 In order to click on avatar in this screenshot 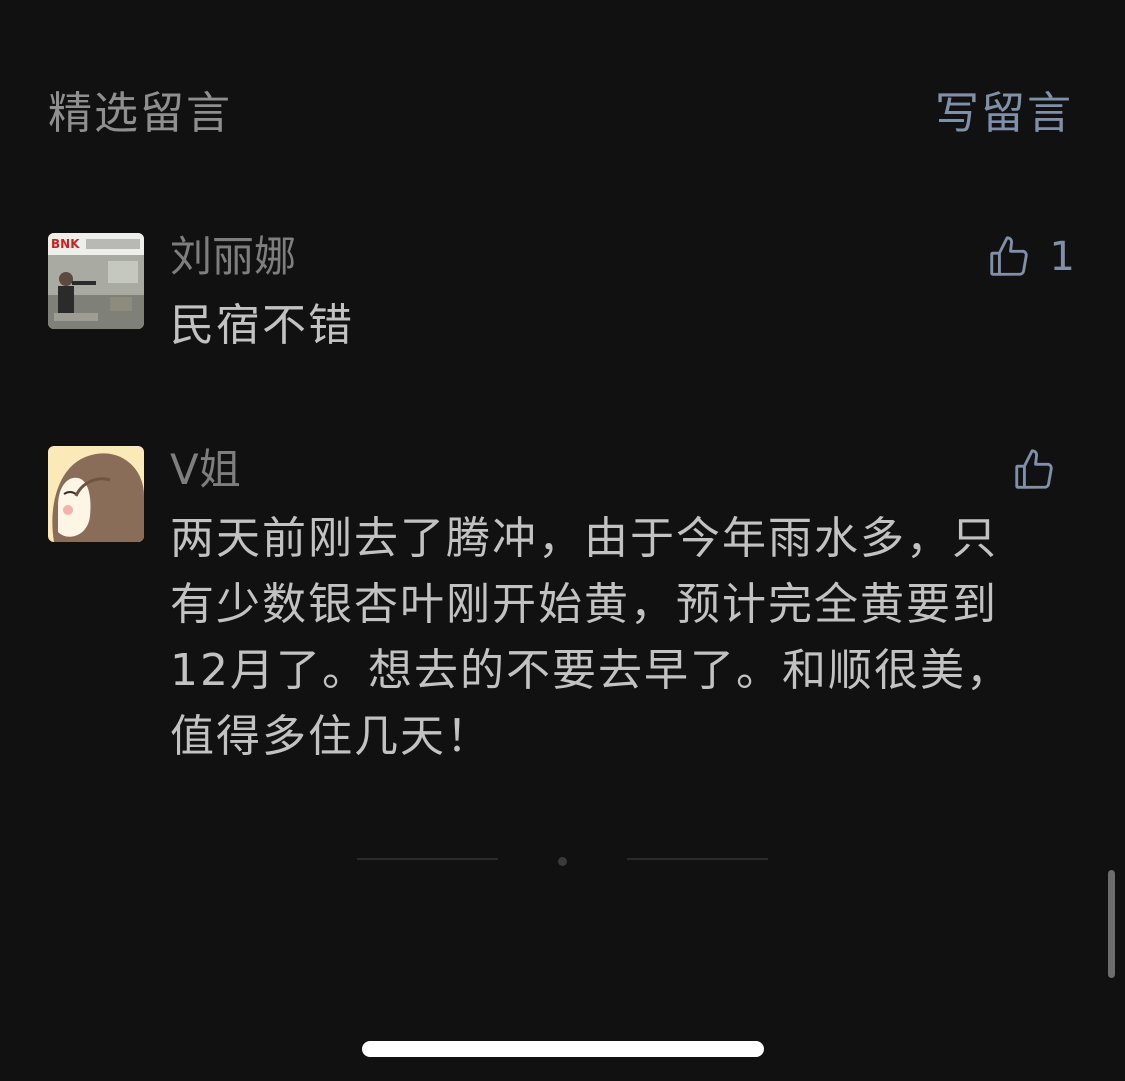, I will do `click(96, 494)`.